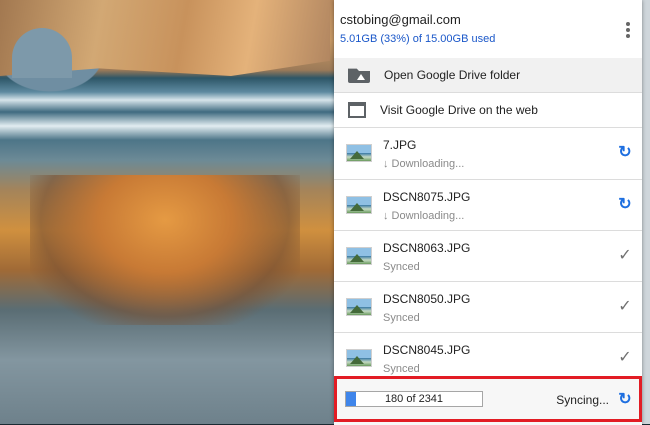 The height and width of the screenshot is (425, 650). What do you see at coordinates (165, 250) in the screenshot?
I see `wallpaper-reflection` at bounding box center [165, 250].